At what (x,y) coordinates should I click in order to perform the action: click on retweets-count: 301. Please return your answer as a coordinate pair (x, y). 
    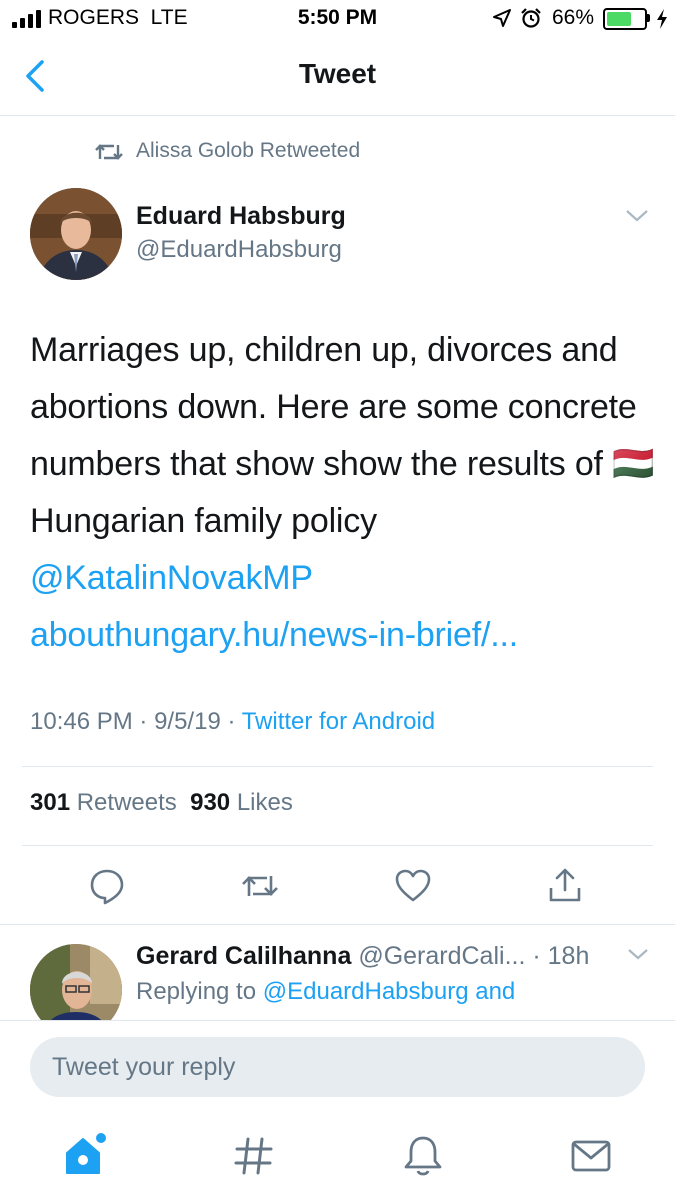
    Looking at the image, I should click on (50, 802).